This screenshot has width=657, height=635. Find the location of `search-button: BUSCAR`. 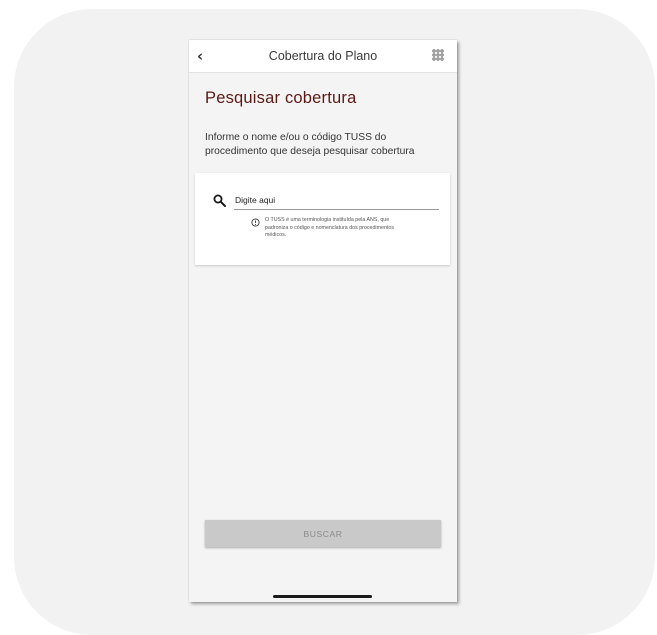

search-button: BUSCAR is located at coordinates (323, 533).